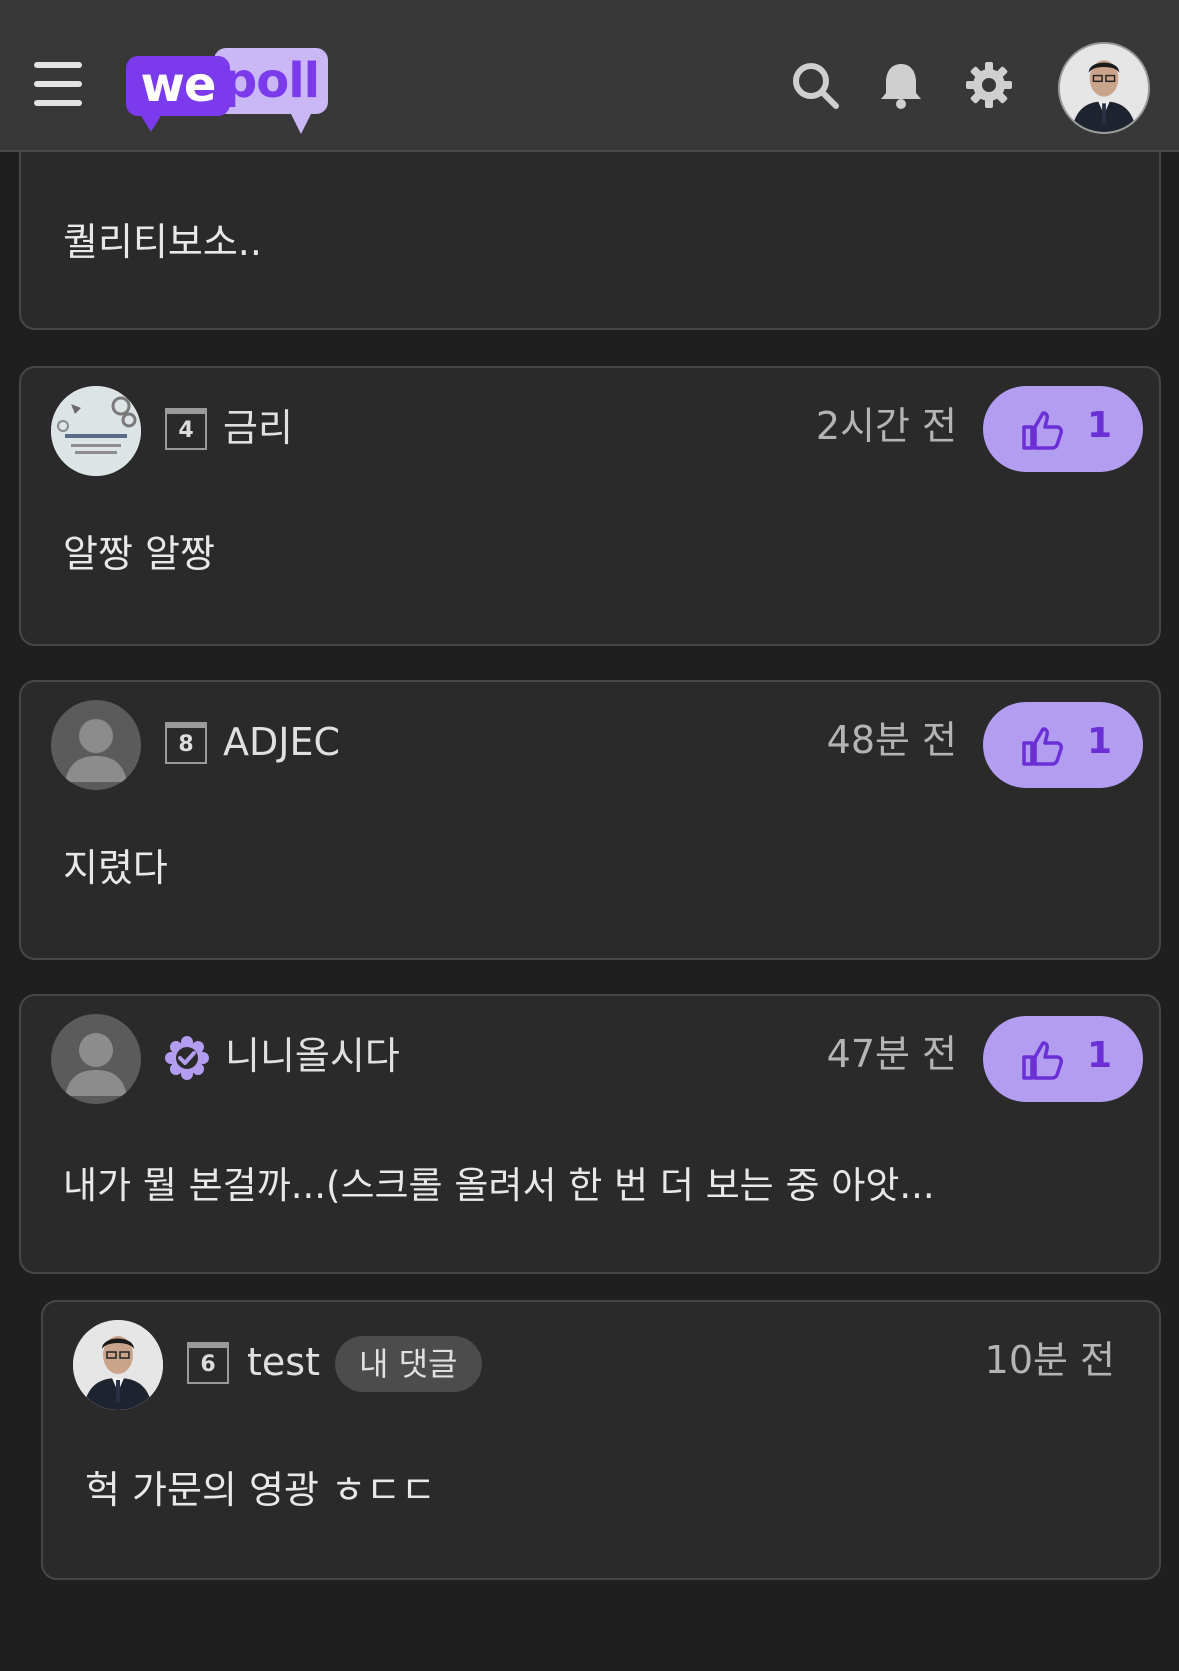 The image size is (1179, 1671). I want to click on top-app-bar: poll we, so click(589, 76).